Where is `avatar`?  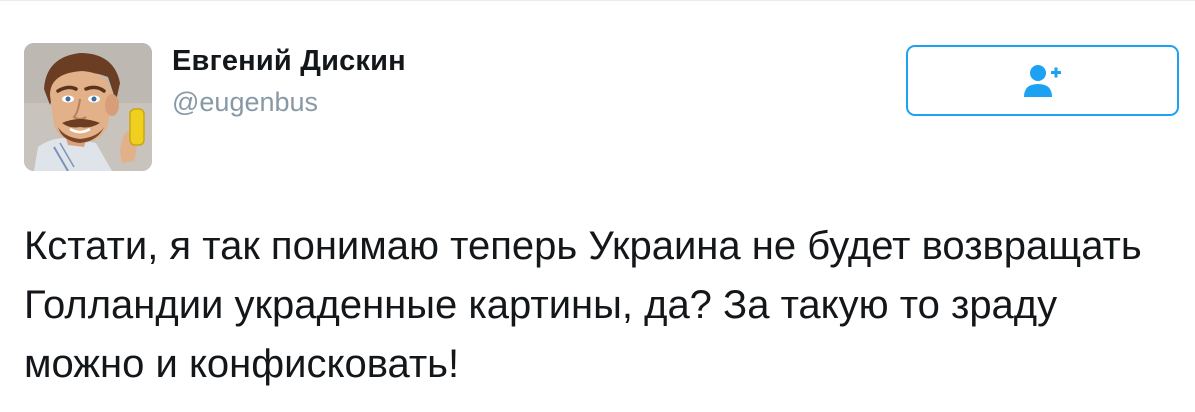
avatar is located at coordinates (88, 107).